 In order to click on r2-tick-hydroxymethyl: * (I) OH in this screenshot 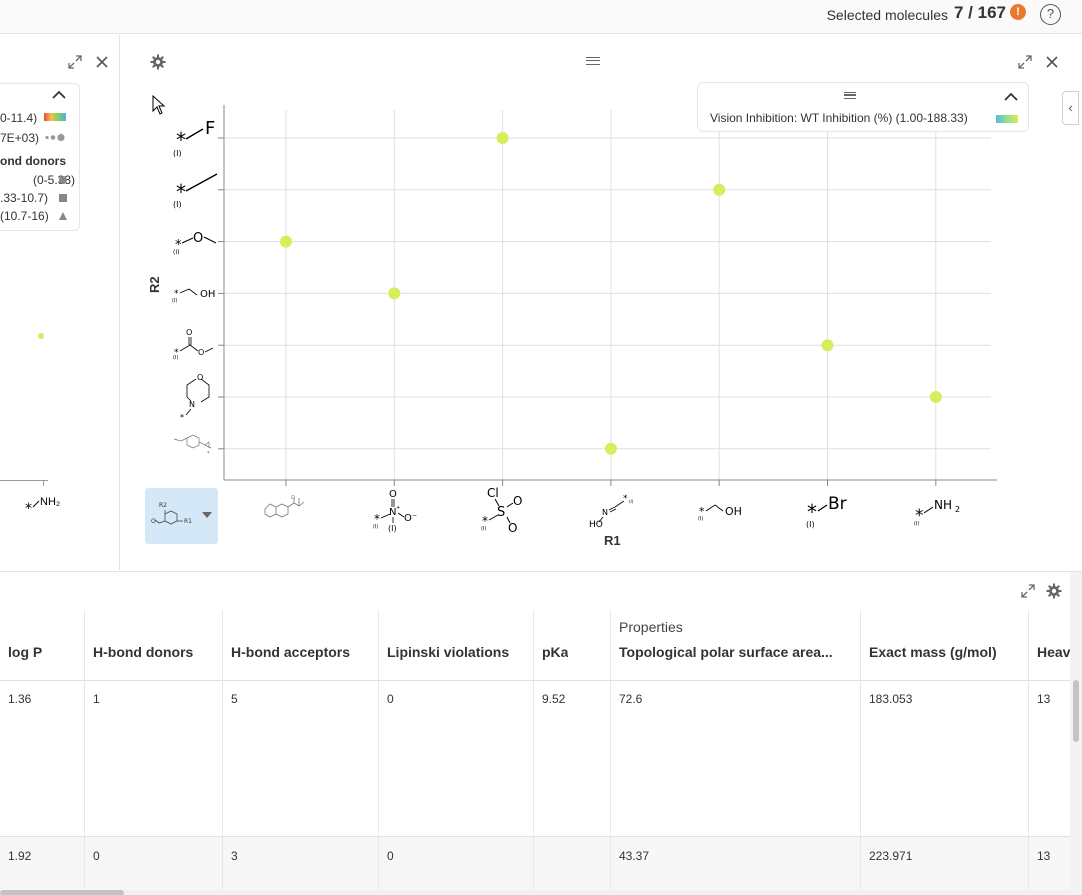, I will do `click(193, 296)`.